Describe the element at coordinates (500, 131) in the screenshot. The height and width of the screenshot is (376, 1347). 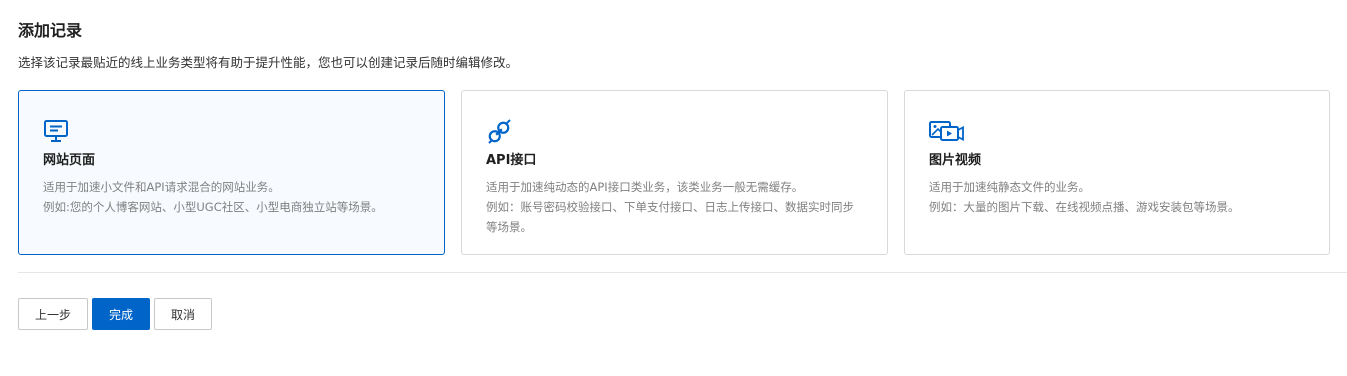
I see `api-link-icon` at that location.